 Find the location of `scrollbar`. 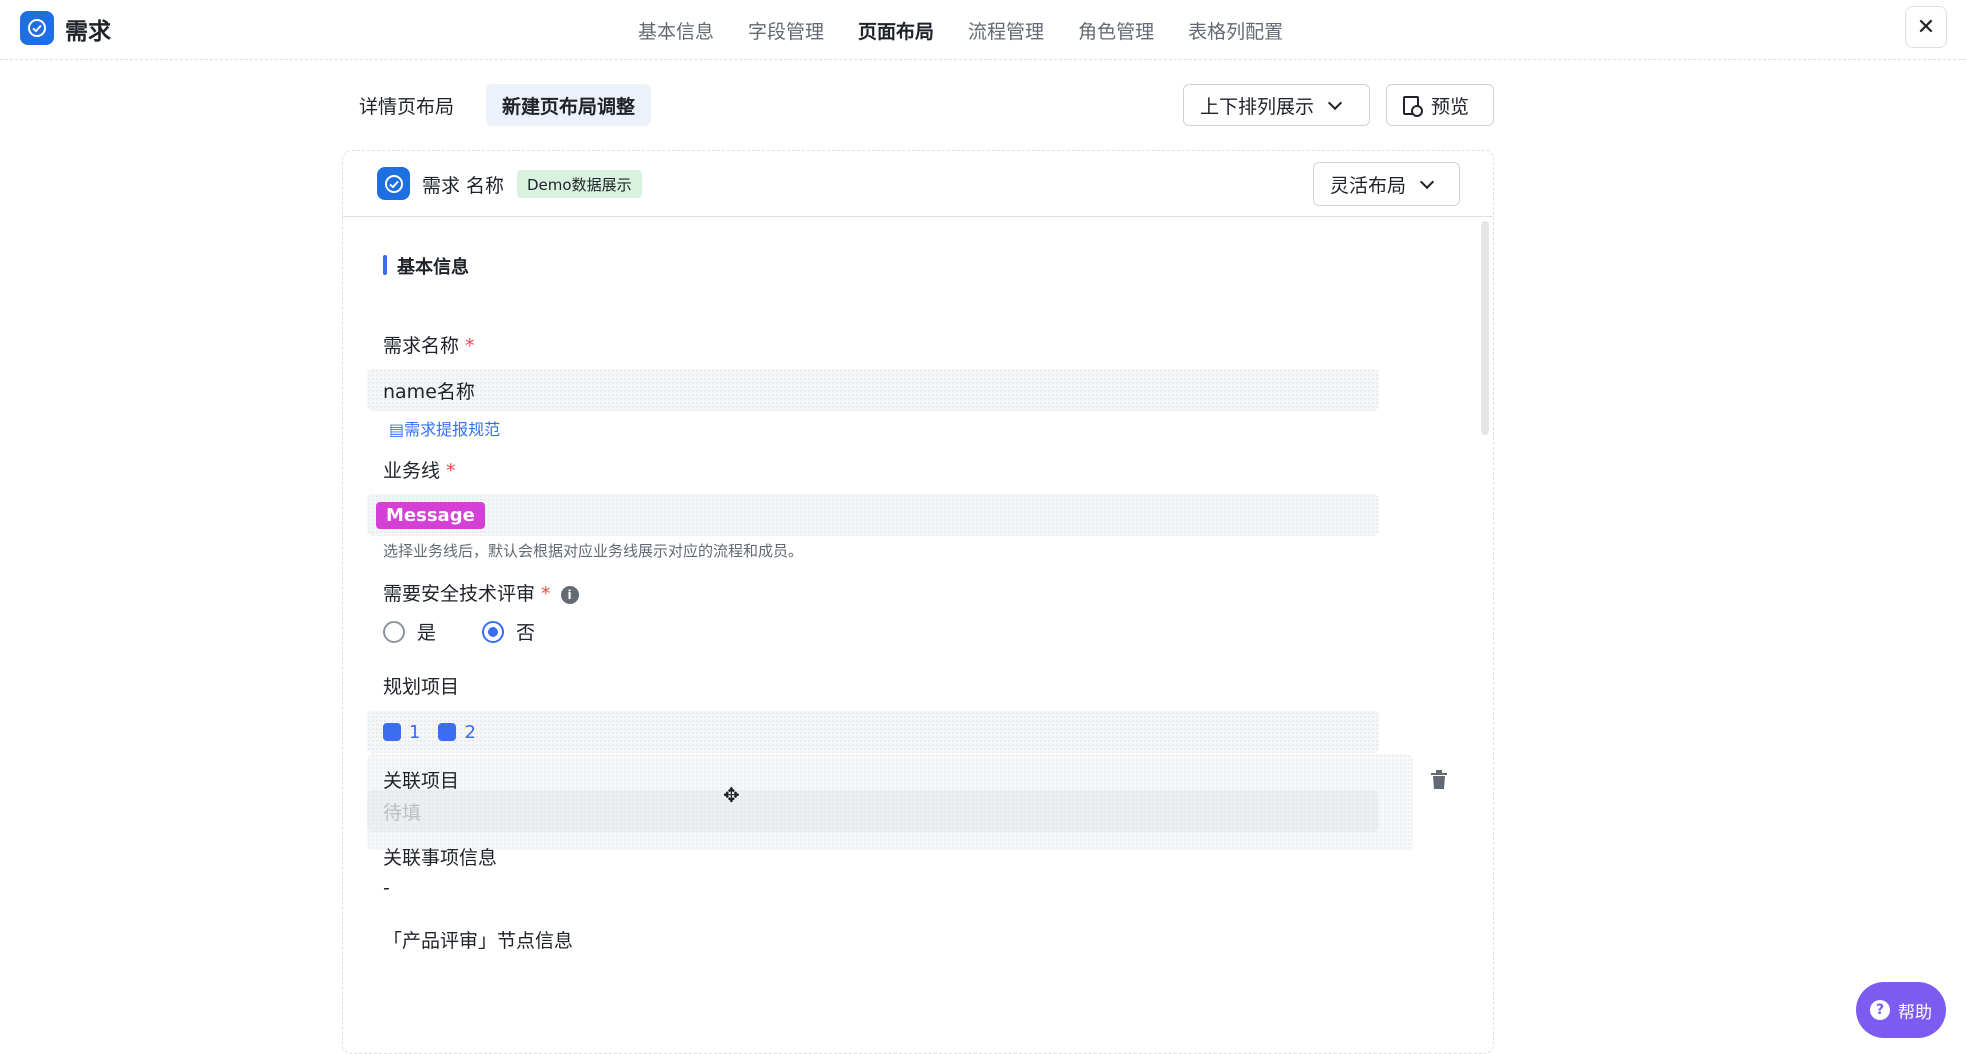

scrollbar is located at coordinates (1485, 328).